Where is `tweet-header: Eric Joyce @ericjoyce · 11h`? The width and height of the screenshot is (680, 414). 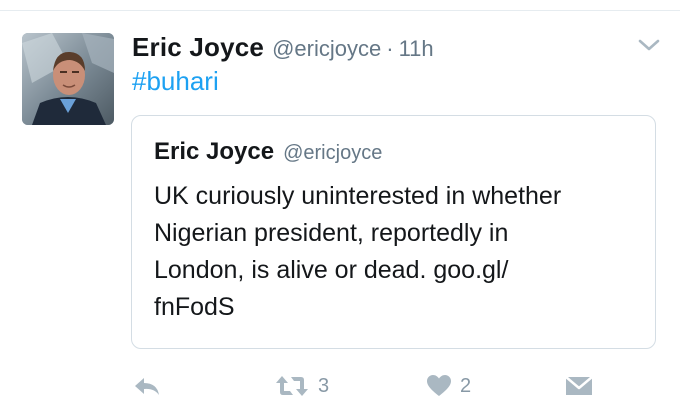
tweet-header: Eric Joyce @ericjoyce · 11h is located at coordinates (283, 48).